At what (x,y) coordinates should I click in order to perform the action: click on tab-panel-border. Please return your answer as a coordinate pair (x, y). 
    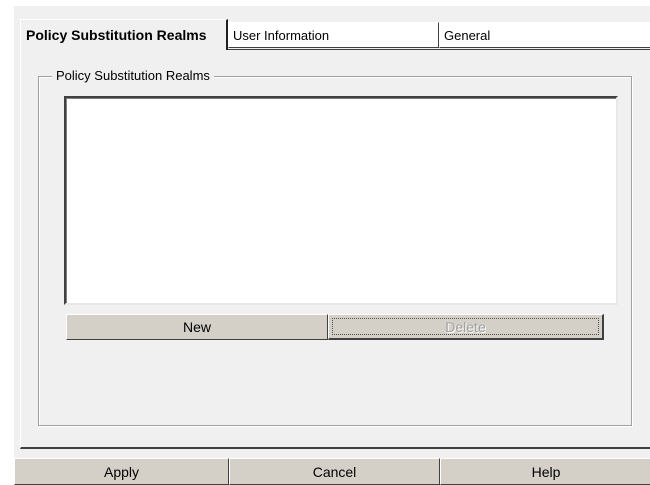
    Looking at the image, I should click on (439, 49).